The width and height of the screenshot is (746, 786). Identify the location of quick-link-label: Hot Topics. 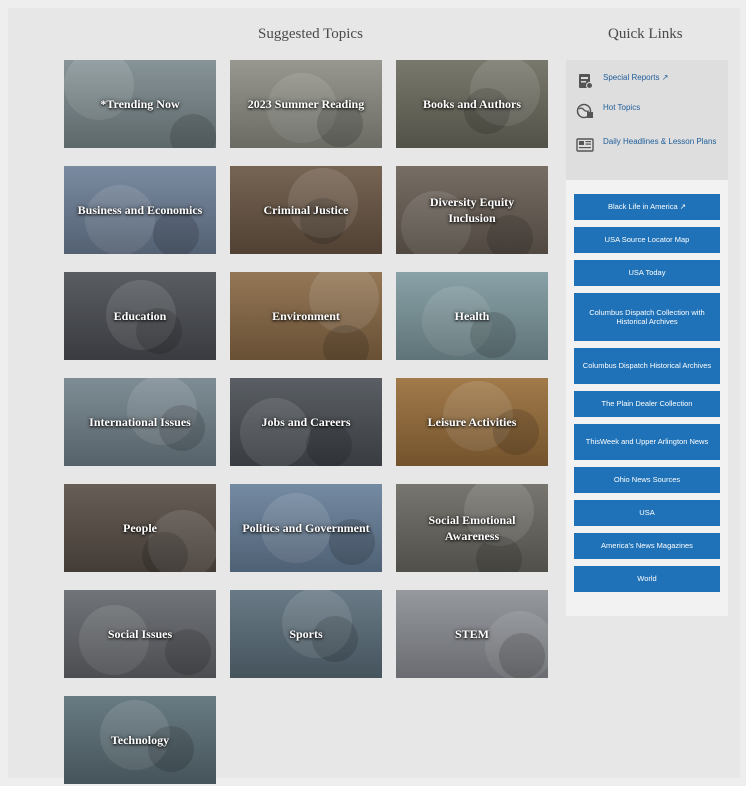
(622, 107).